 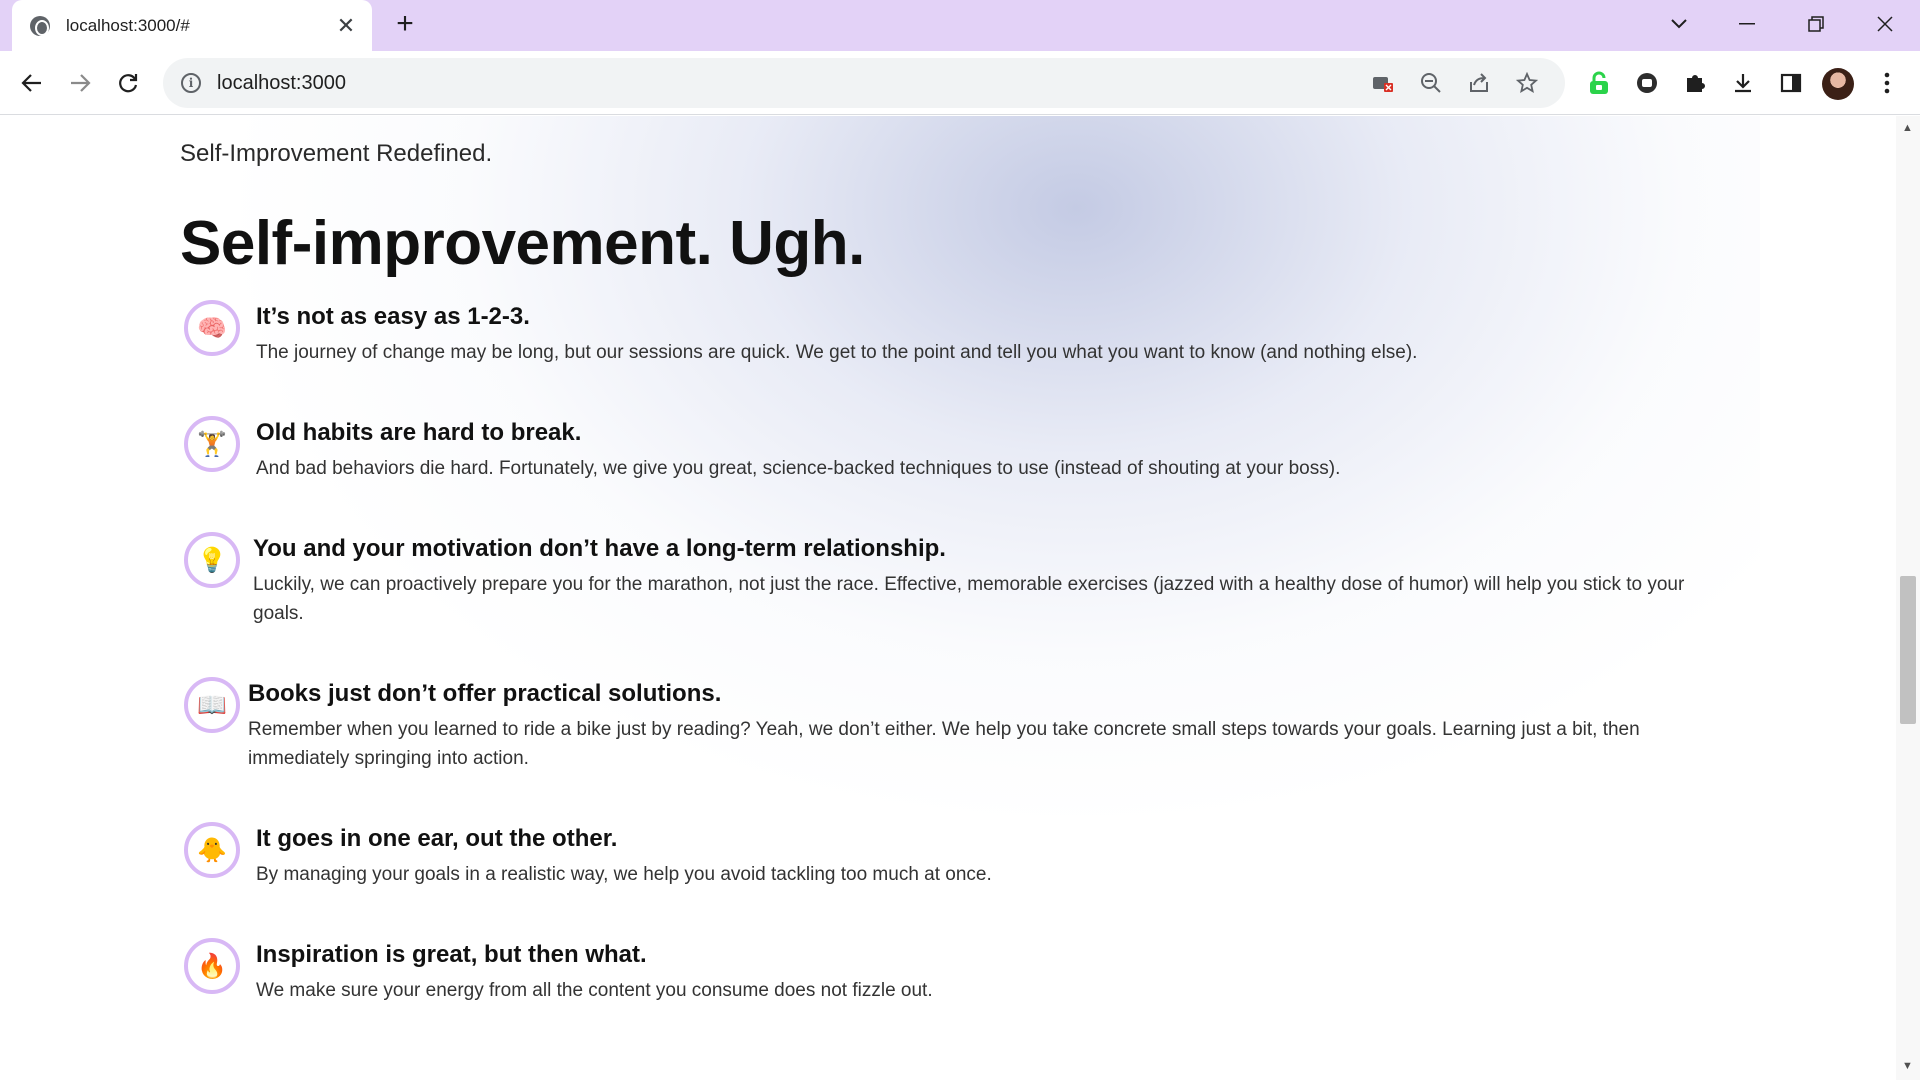 I want to click on item-title: It goes in one ear, out the other., so click(x=437, y=838).